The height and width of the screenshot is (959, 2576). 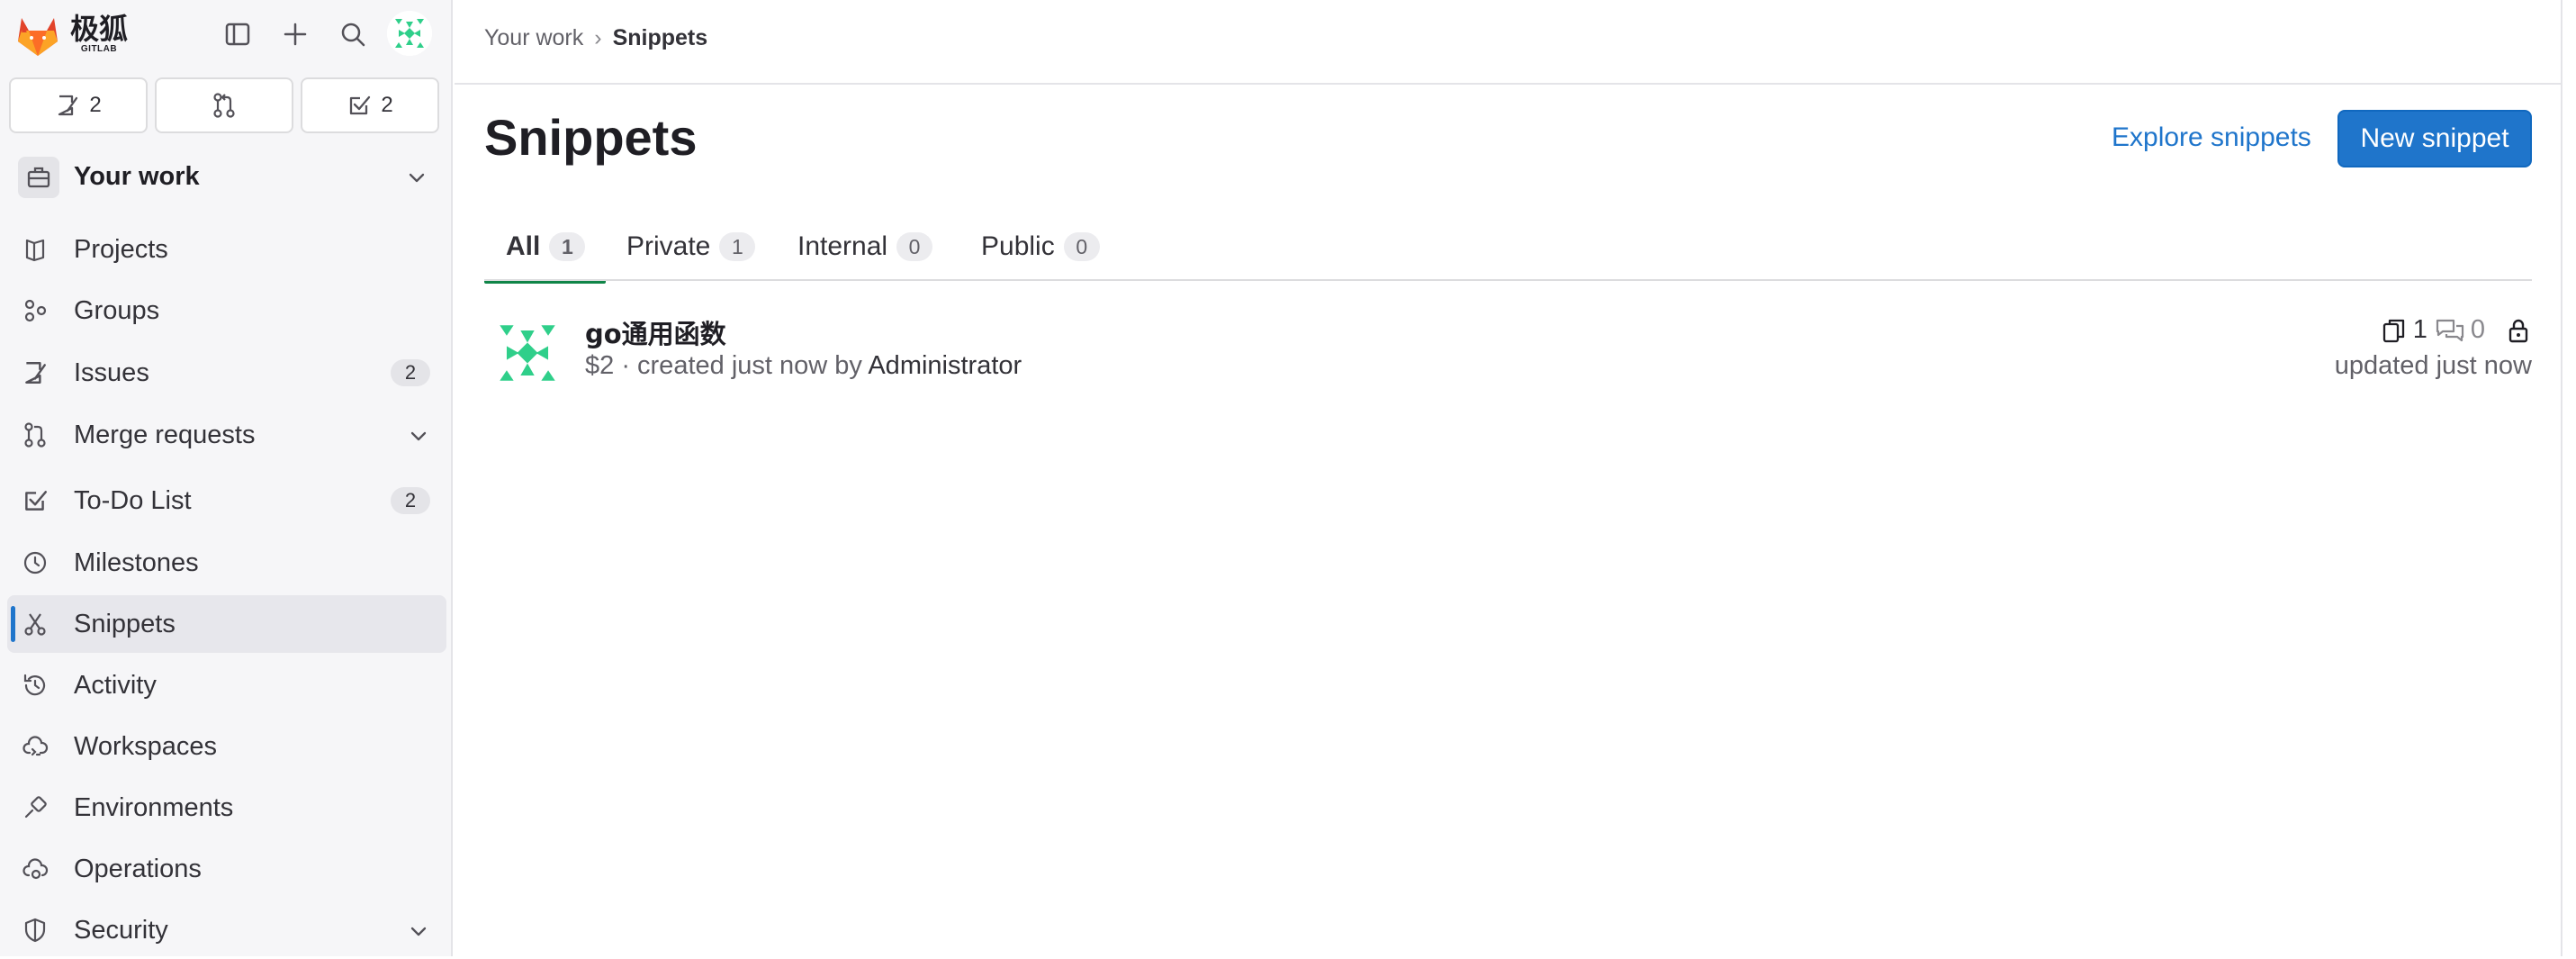 I want to click on snippet-author-link: Administrator, so click(x=945, y=365).